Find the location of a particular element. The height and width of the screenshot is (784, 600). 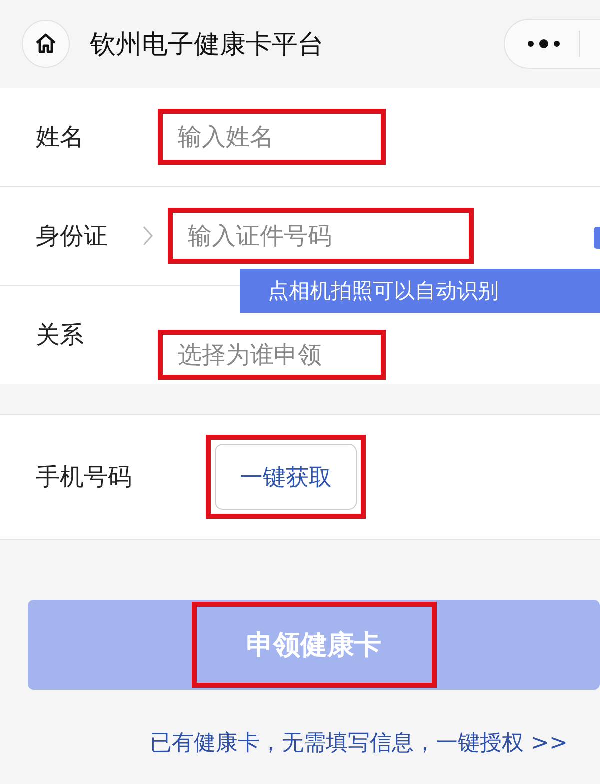

input-field: 输入证件号码 is located at coordinates (321, 236).